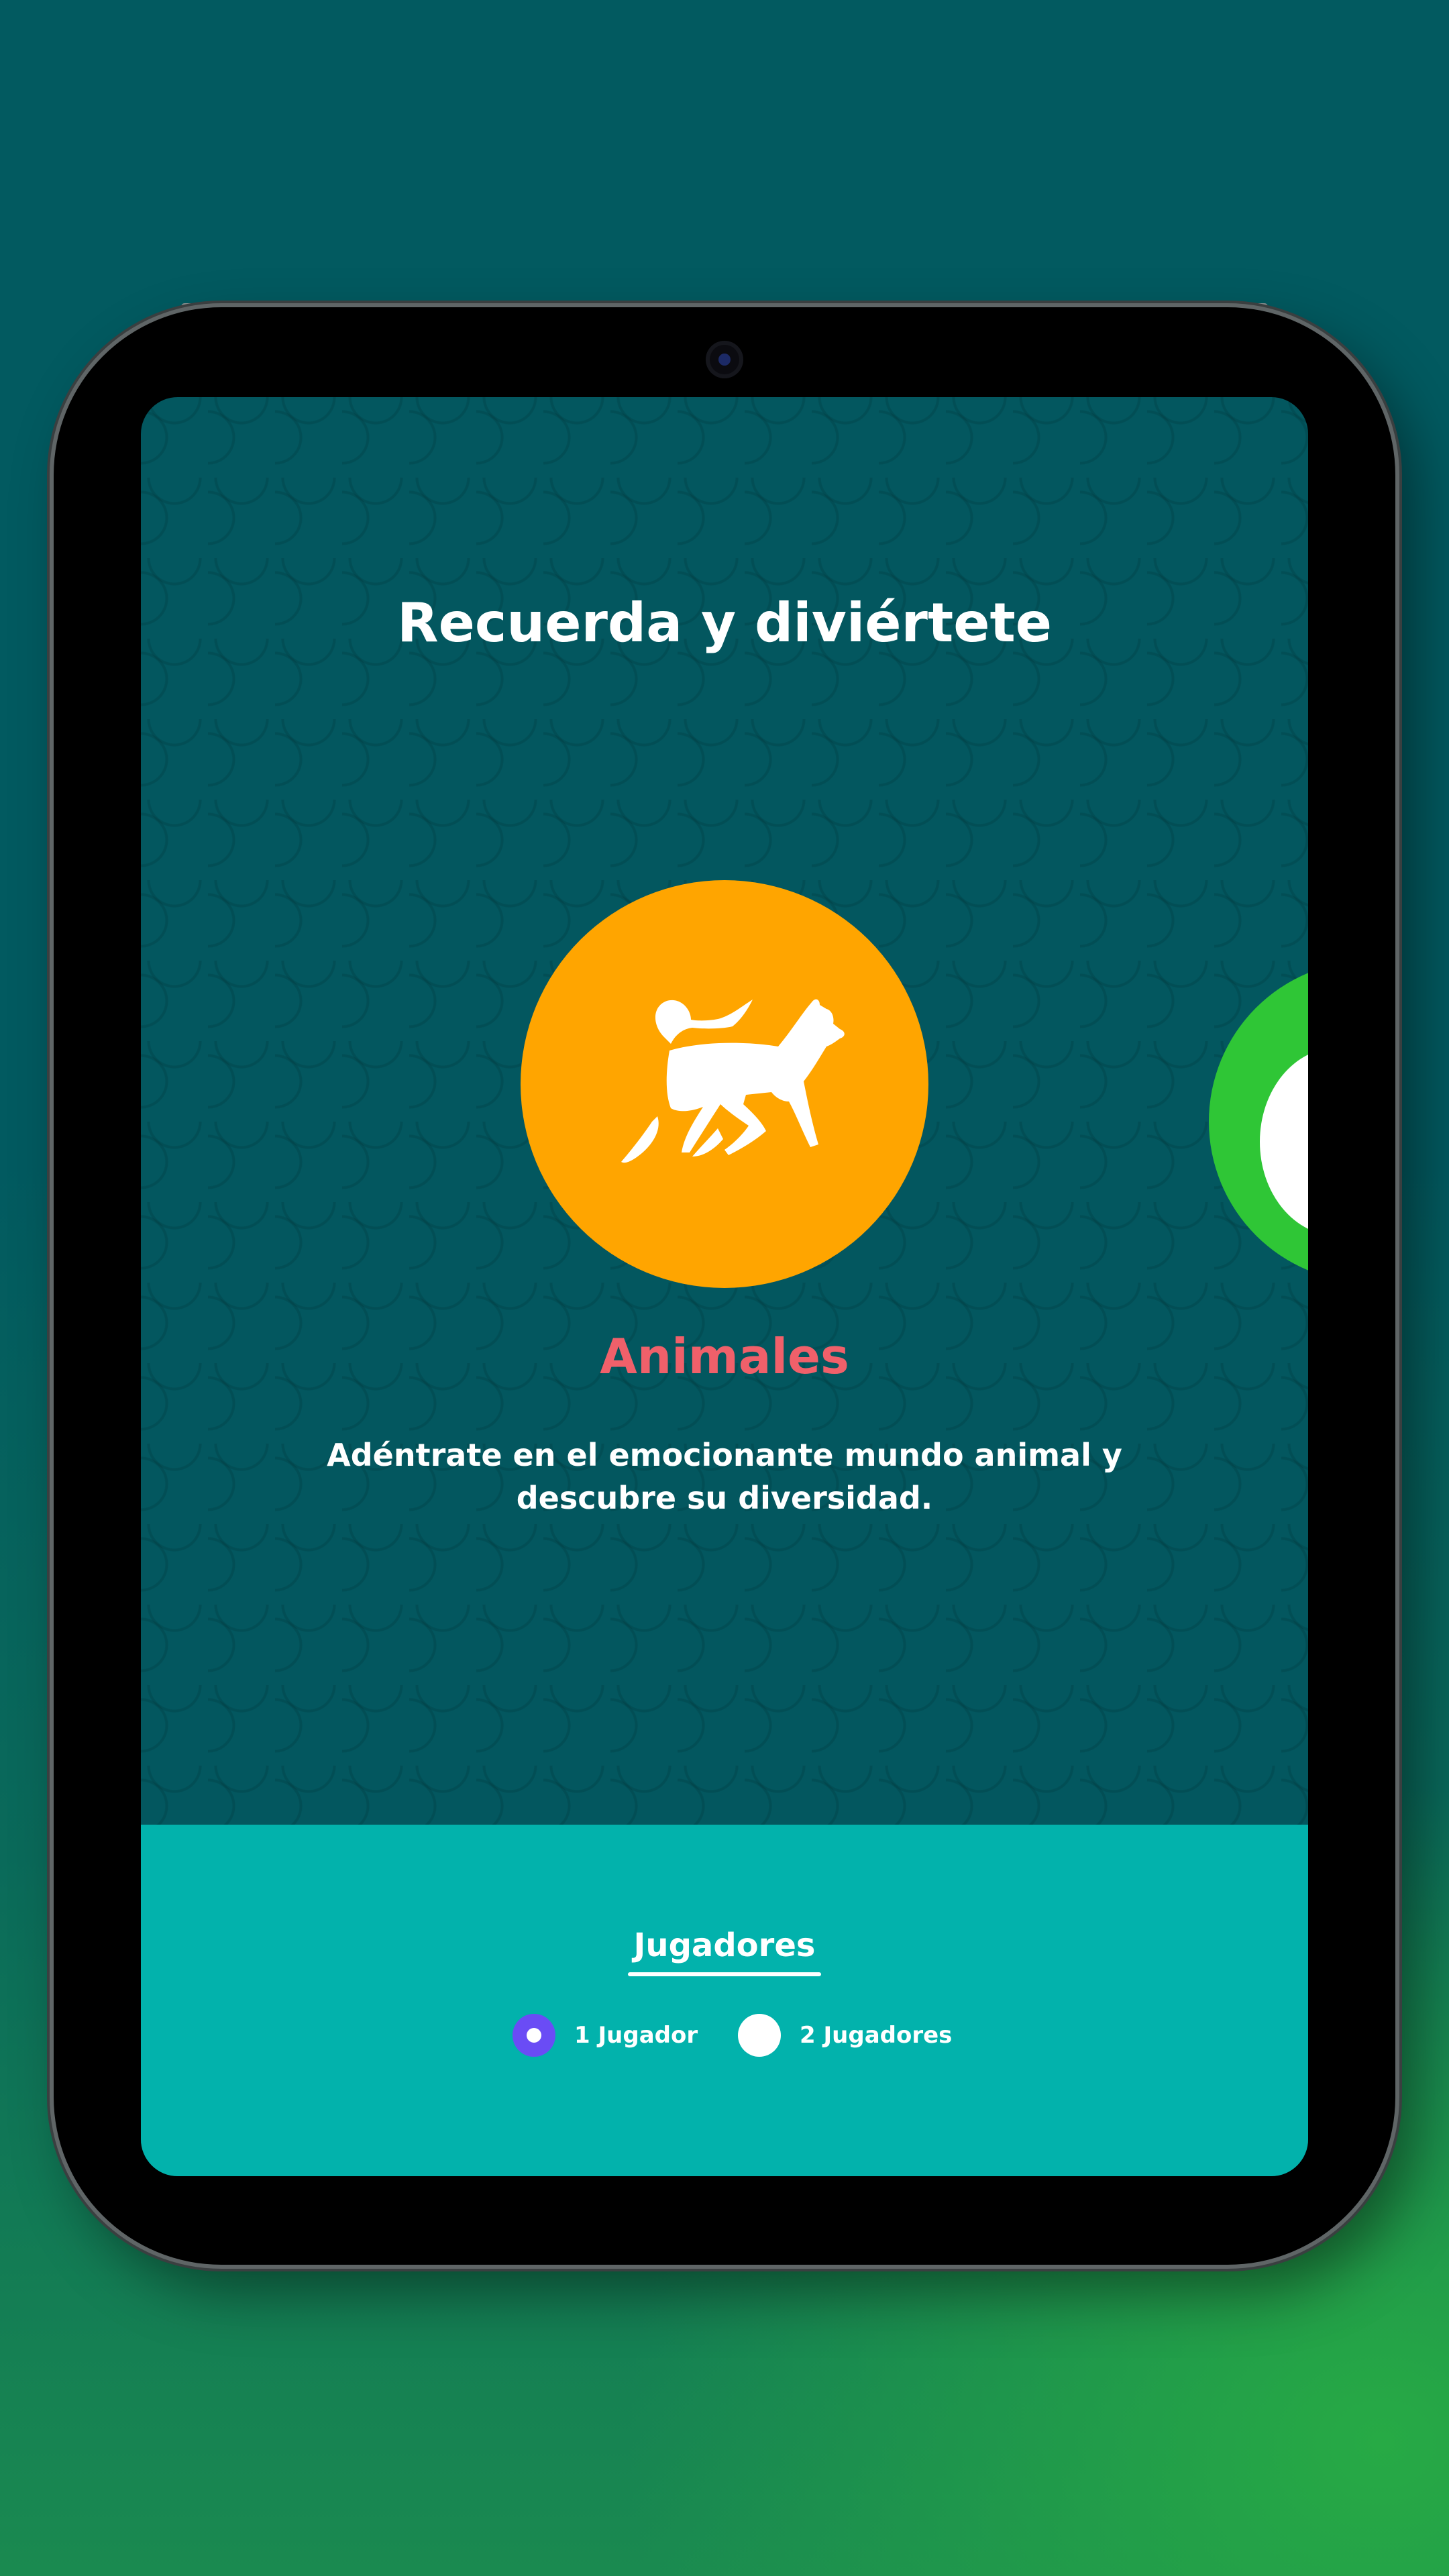 Image resolution: width=1449 pixels, height=2576 pixels. What do you see at coordinates (876, 2035) in the screenshot?
I see `option-2-players-label: 2 Jugadores` at bounding box center [876, 2035].